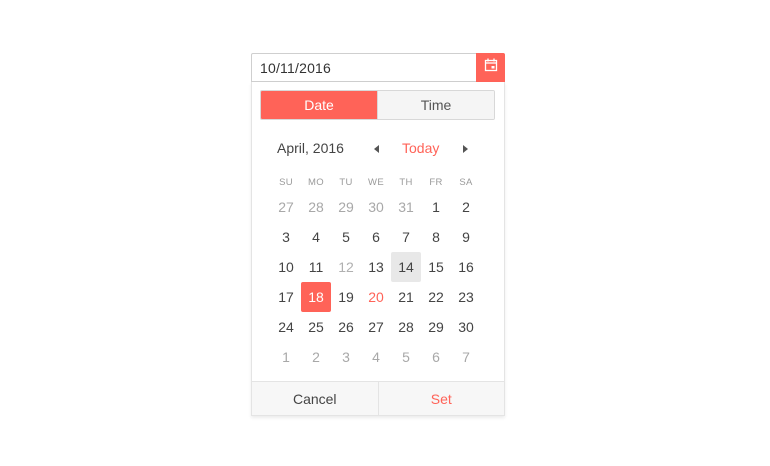  I want to click on calendar-day: 20, so click(376, 297).